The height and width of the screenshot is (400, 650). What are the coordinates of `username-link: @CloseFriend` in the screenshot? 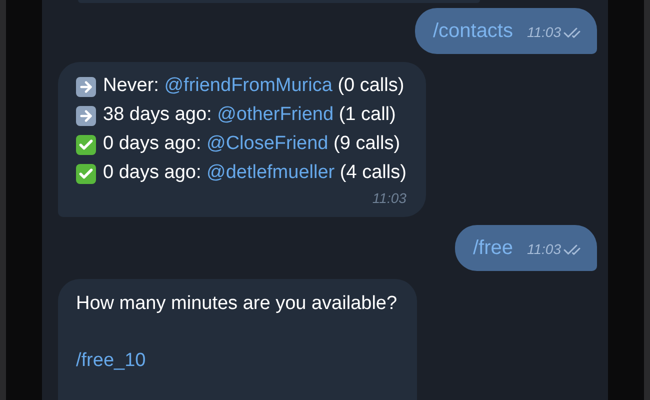 It's located at (267, 143).